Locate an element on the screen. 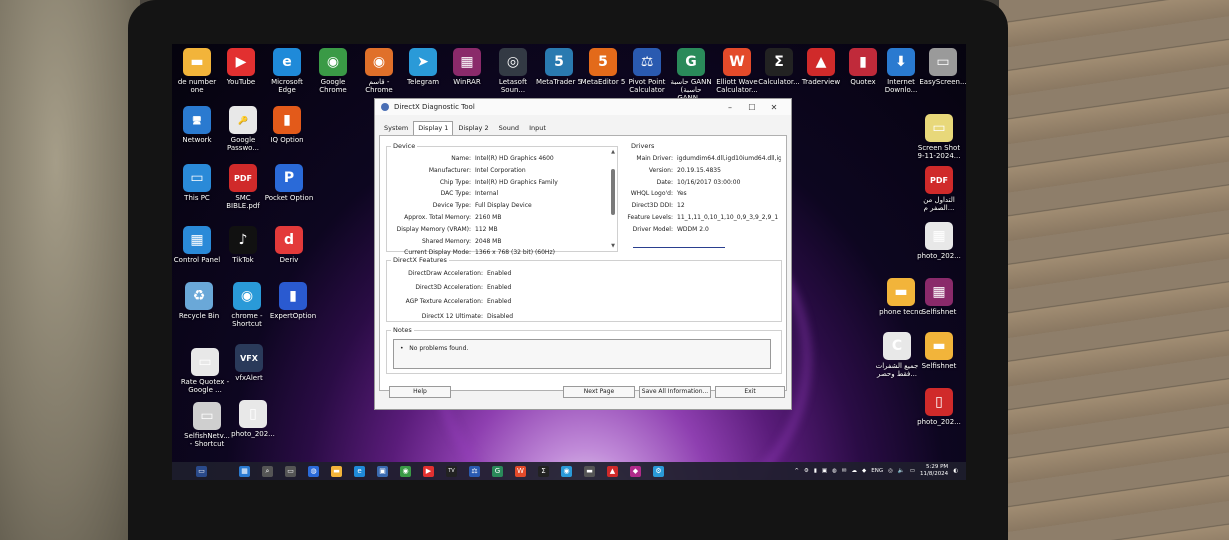 The width and height of the screenshot is (1229, 540). scroll-down-icon: ▼ is located at coordinates (613, 246).